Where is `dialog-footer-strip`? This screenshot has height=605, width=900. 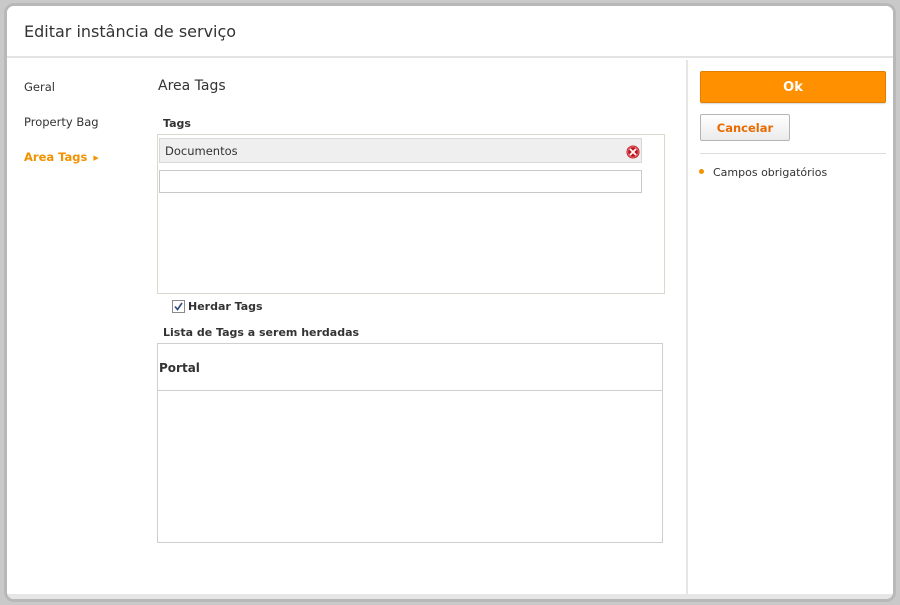
dialog-footer-strip is located at coordinates (450, 596).